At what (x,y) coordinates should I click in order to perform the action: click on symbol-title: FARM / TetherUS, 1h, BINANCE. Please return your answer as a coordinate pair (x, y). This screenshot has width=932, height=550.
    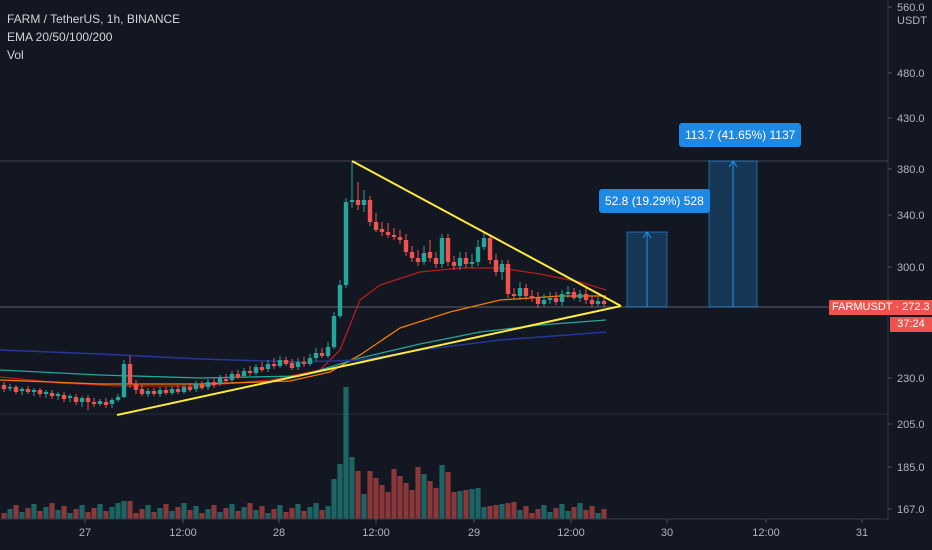
    Looking at the image, I should click on (93, 19).